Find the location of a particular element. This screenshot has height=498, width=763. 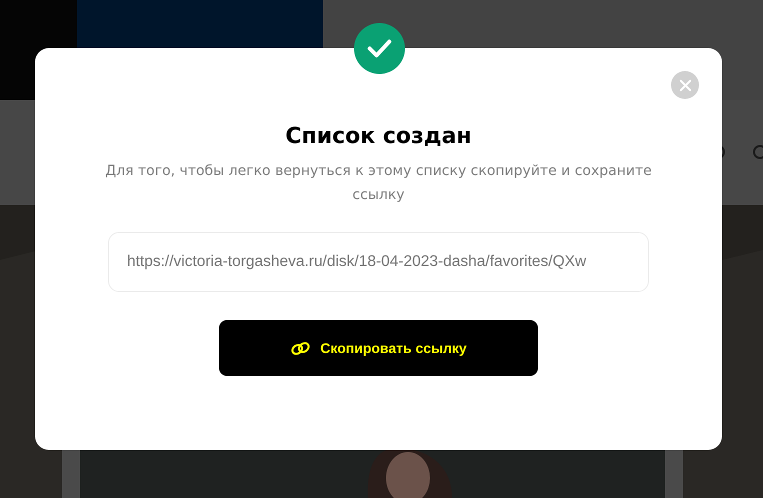

link-icon is located at coordinates (301, 348).